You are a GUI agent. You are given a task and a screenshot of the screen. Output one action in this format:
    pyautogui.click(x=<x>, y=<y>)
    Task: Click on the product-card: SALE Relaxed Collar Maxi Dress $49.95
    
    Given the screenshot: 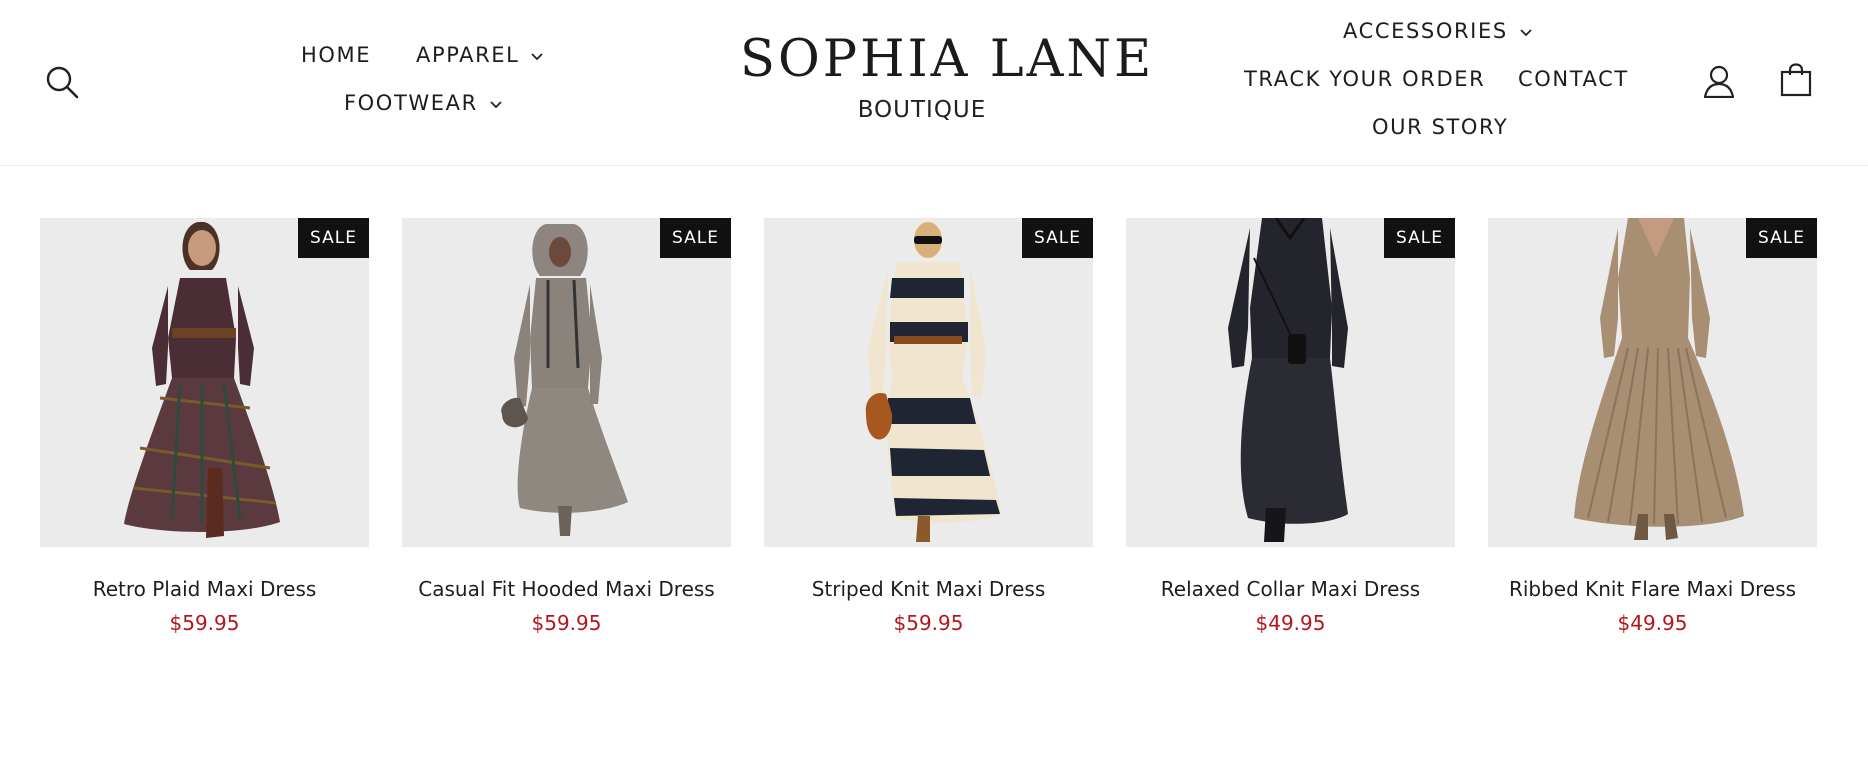 What is the action you would take?
    pyautogui.click(x=1290, y=426)
    